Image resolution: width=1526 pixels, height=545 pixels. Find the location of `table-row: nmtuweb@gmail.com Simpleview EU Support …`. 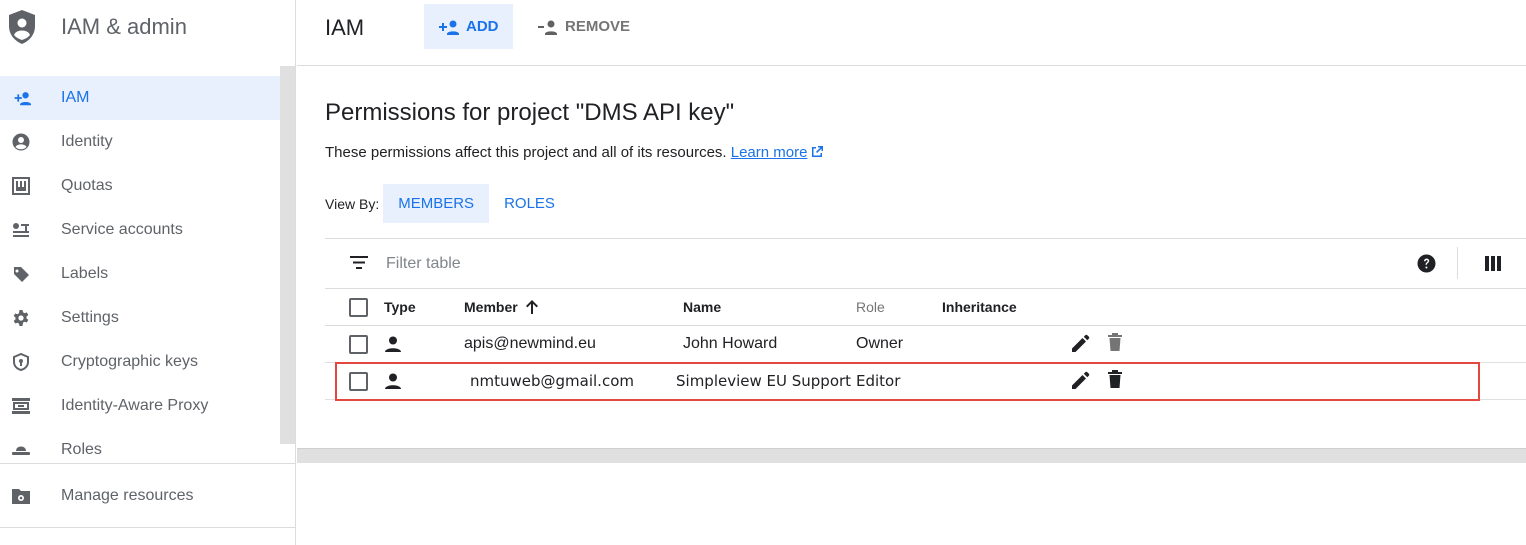

table-row: nmtuweb@gmail.com Simpleview EU Support … is located at coordinates (925, 381).